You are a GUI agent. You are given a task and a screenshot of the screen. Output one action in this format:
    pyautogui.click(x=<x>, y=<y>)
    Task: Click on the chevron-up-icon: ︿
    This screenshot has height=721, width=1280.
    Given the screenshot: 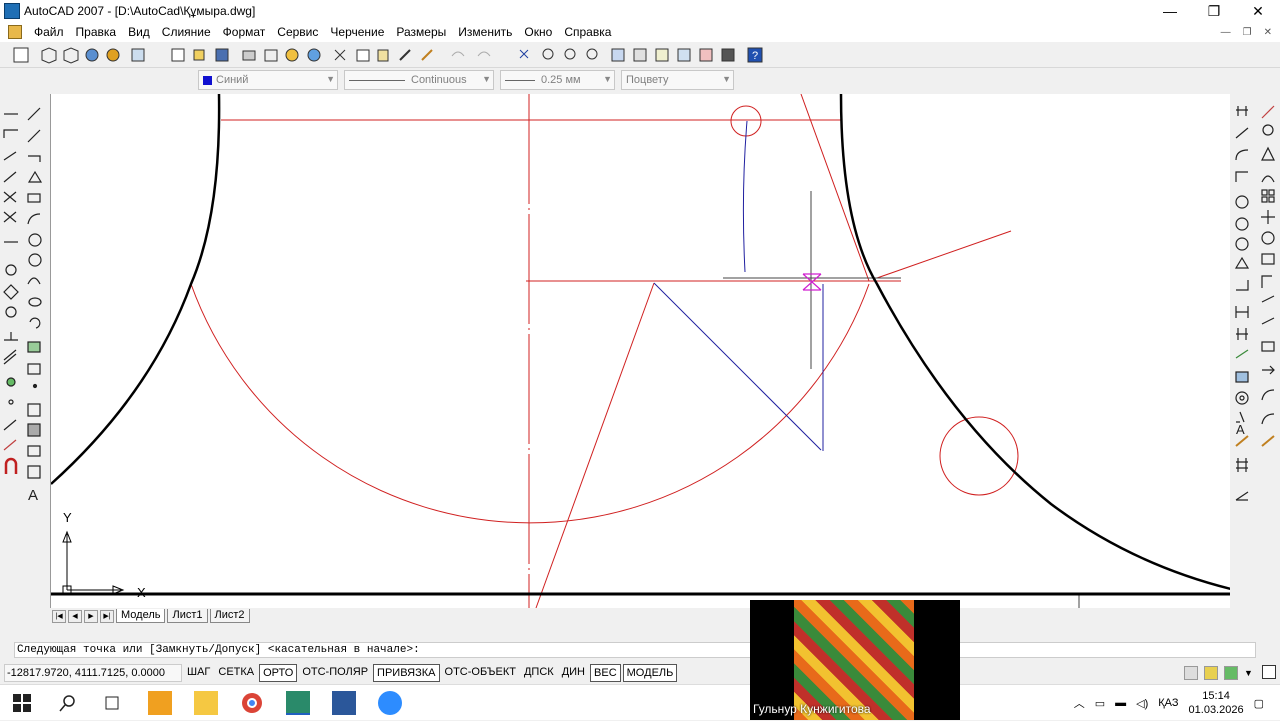 What is the action you would take?
    pyautogui.click(x=1079, y=703)
    